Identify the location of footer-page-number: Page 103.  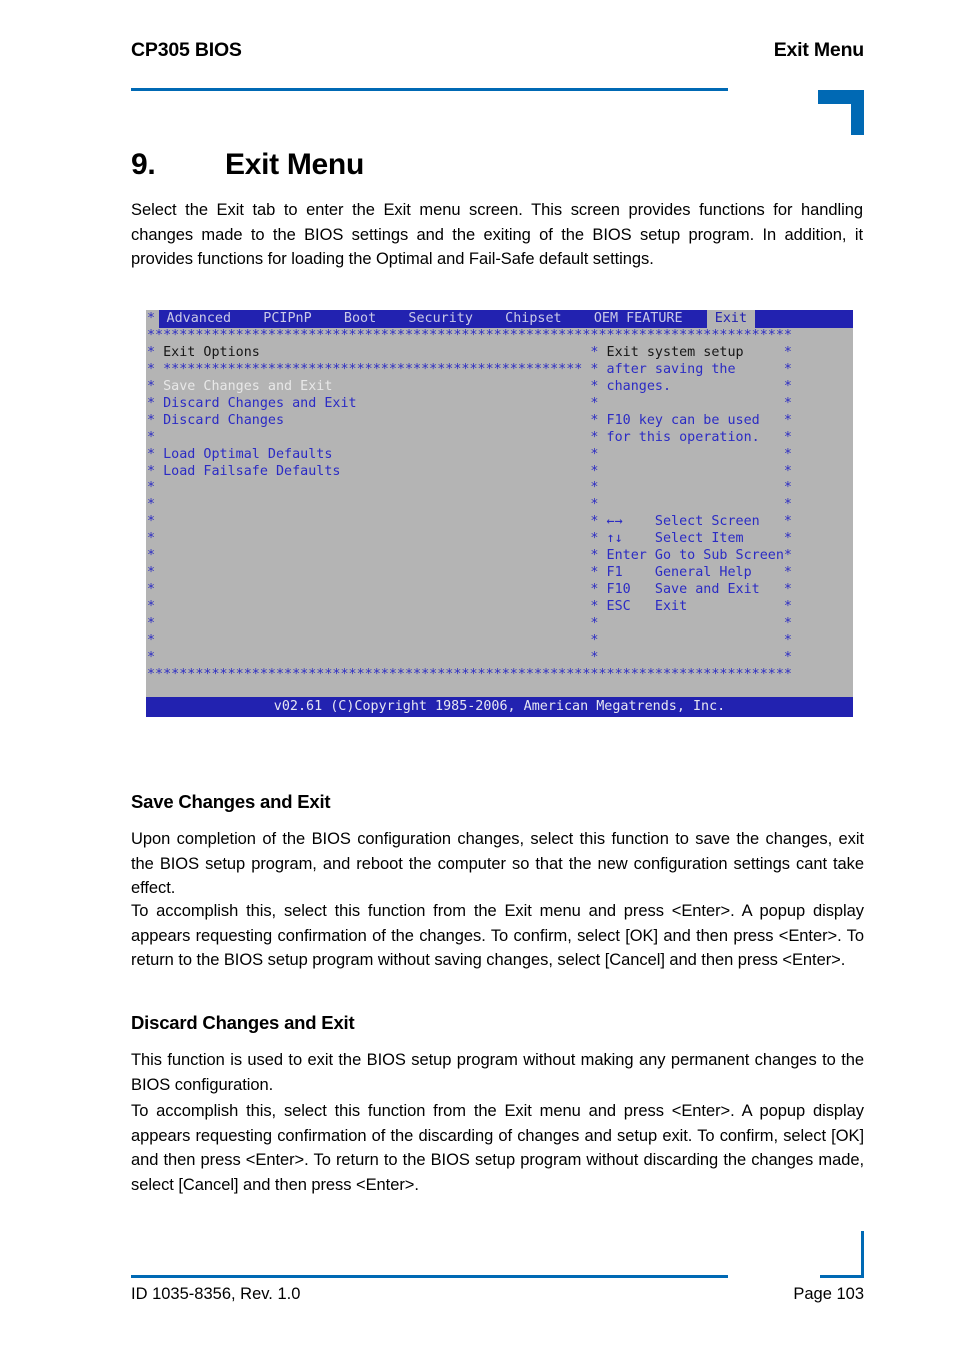
(828, 1294).